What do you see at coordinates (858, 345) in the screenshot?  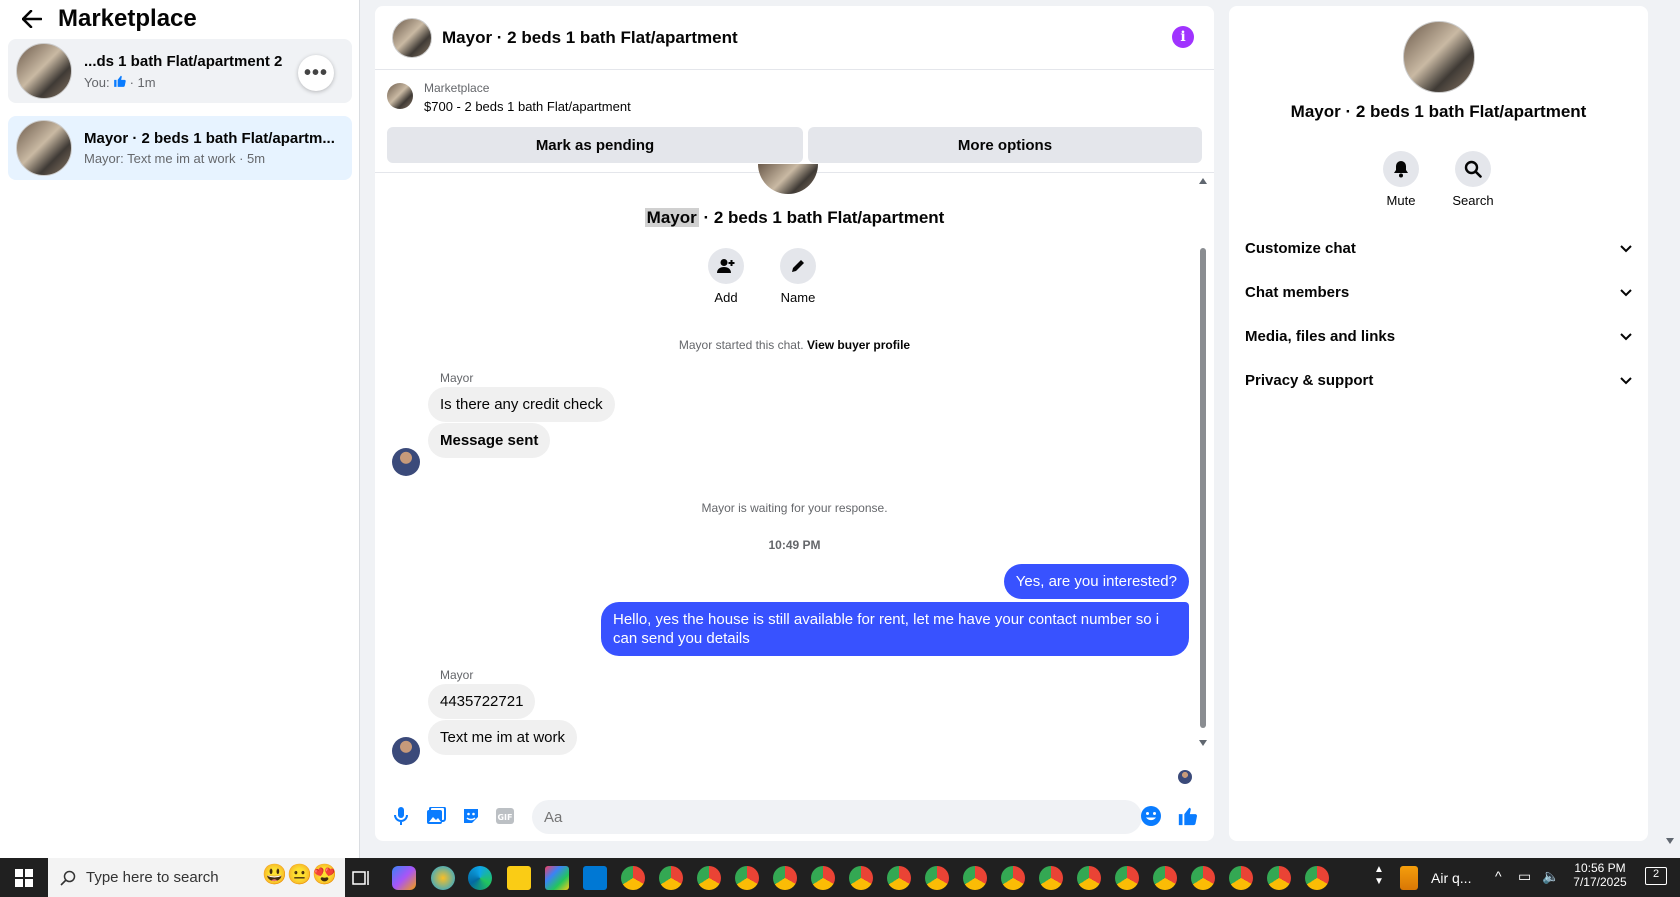 I see `view-buyer-profile-link: View buyer profile` at bounding box center [858, 345].